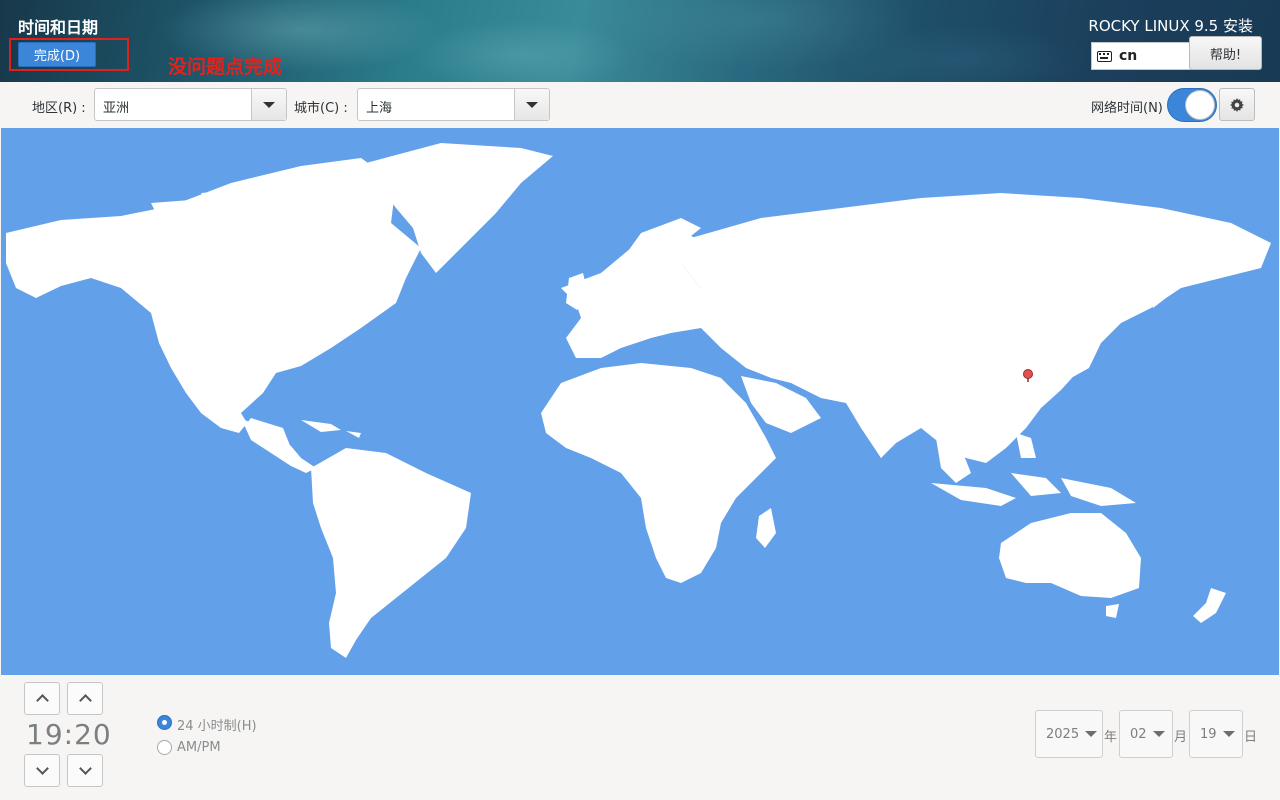 This screenshot has height=800, width=1280. I want to click on city-combo: 上海, so click(453, 104).